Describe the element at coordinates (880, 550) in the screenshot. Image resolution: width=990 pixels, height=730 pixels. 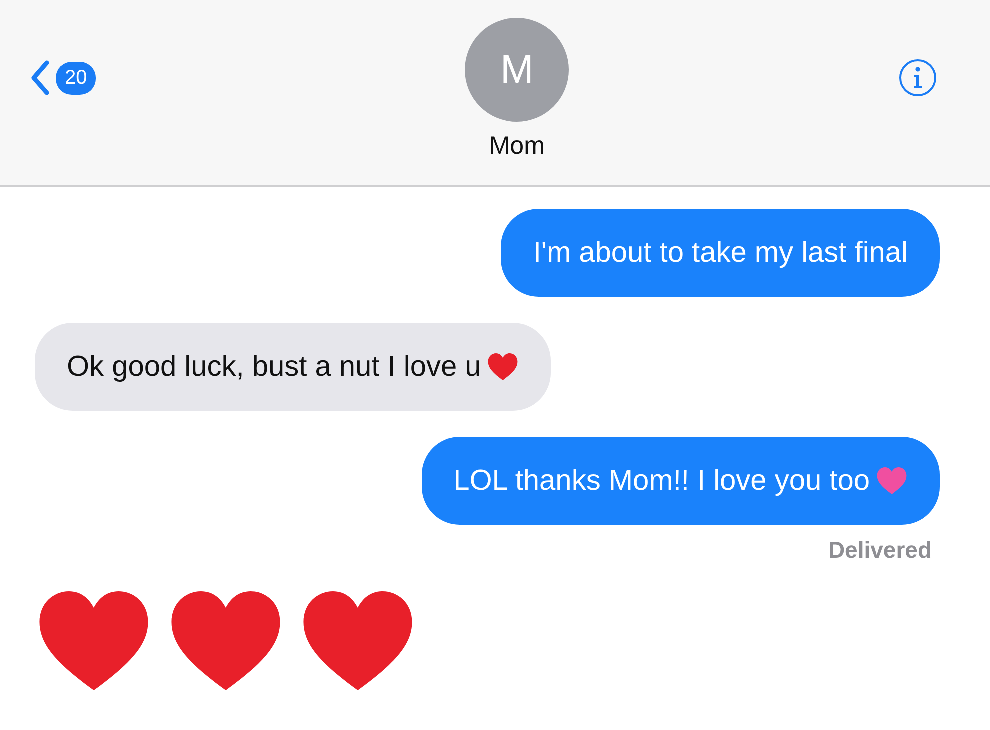
I see `delivery-status: Delivered` at that location.